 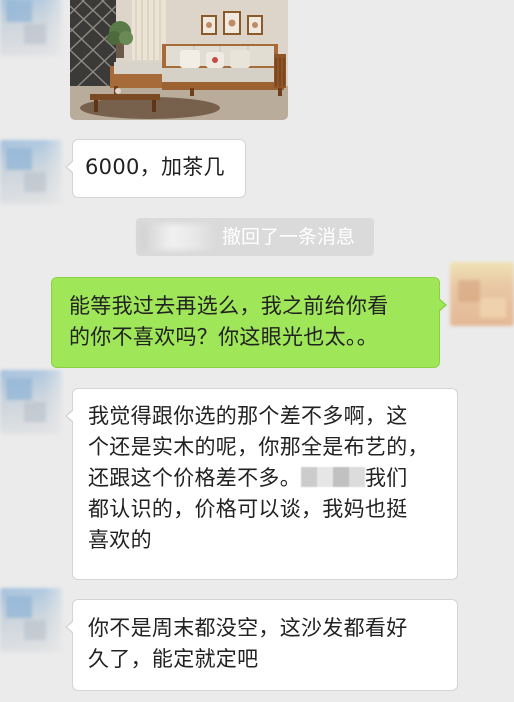 I want to click on message-text-line: 能等我过去再选么，我之前给你看, so click(x=229, y=306).